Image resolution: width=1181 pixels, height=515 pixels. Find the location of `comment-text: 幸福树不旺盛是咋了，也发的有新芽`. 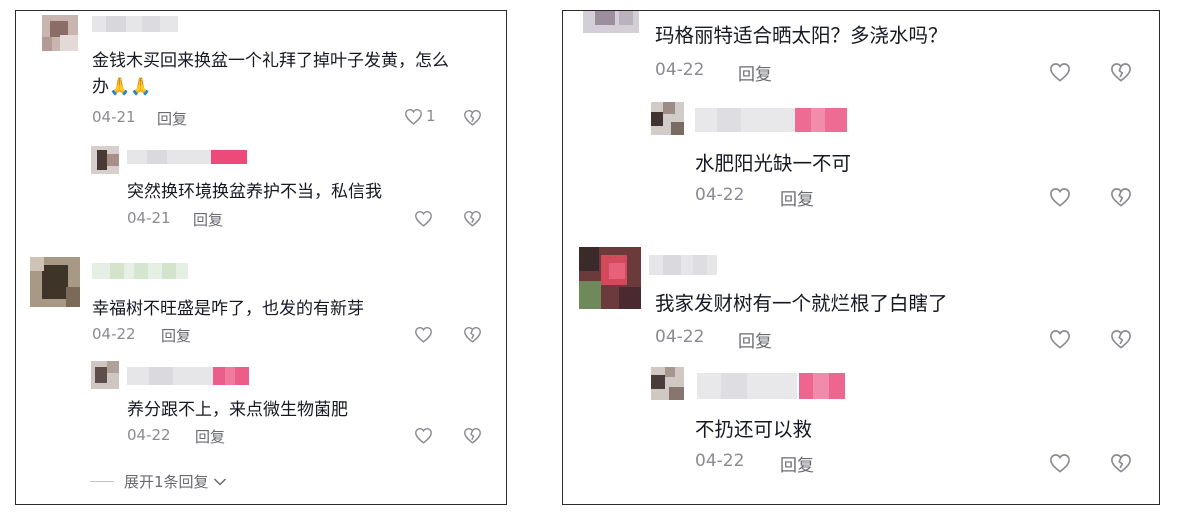

comment-text: 幸福树不旺盛是咋了，也发的有新芽 is located at coordinates (228, 309).